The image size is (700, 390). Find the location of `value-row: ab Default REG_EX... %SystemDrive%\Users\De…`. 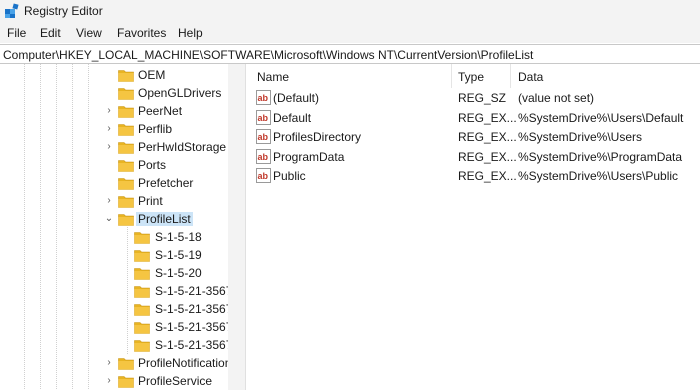

value-row: ab Default REG_EX... %SystemDrive%\Users\De… is located at coordinates (475, 118).